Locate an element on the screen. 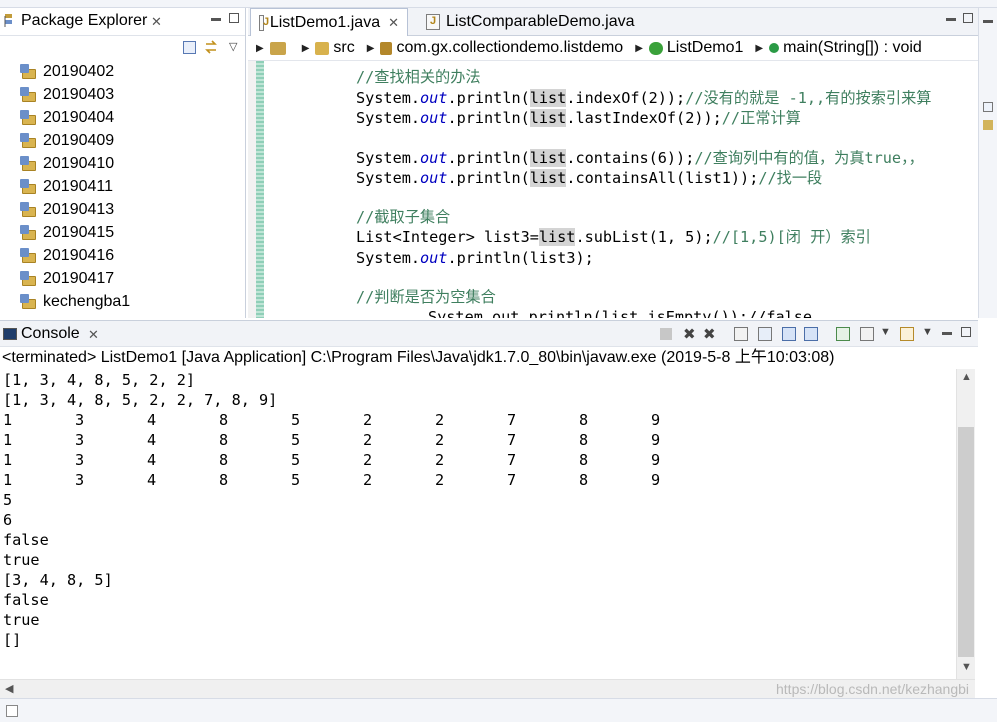  class-icon is located at coordinates (655, 48).